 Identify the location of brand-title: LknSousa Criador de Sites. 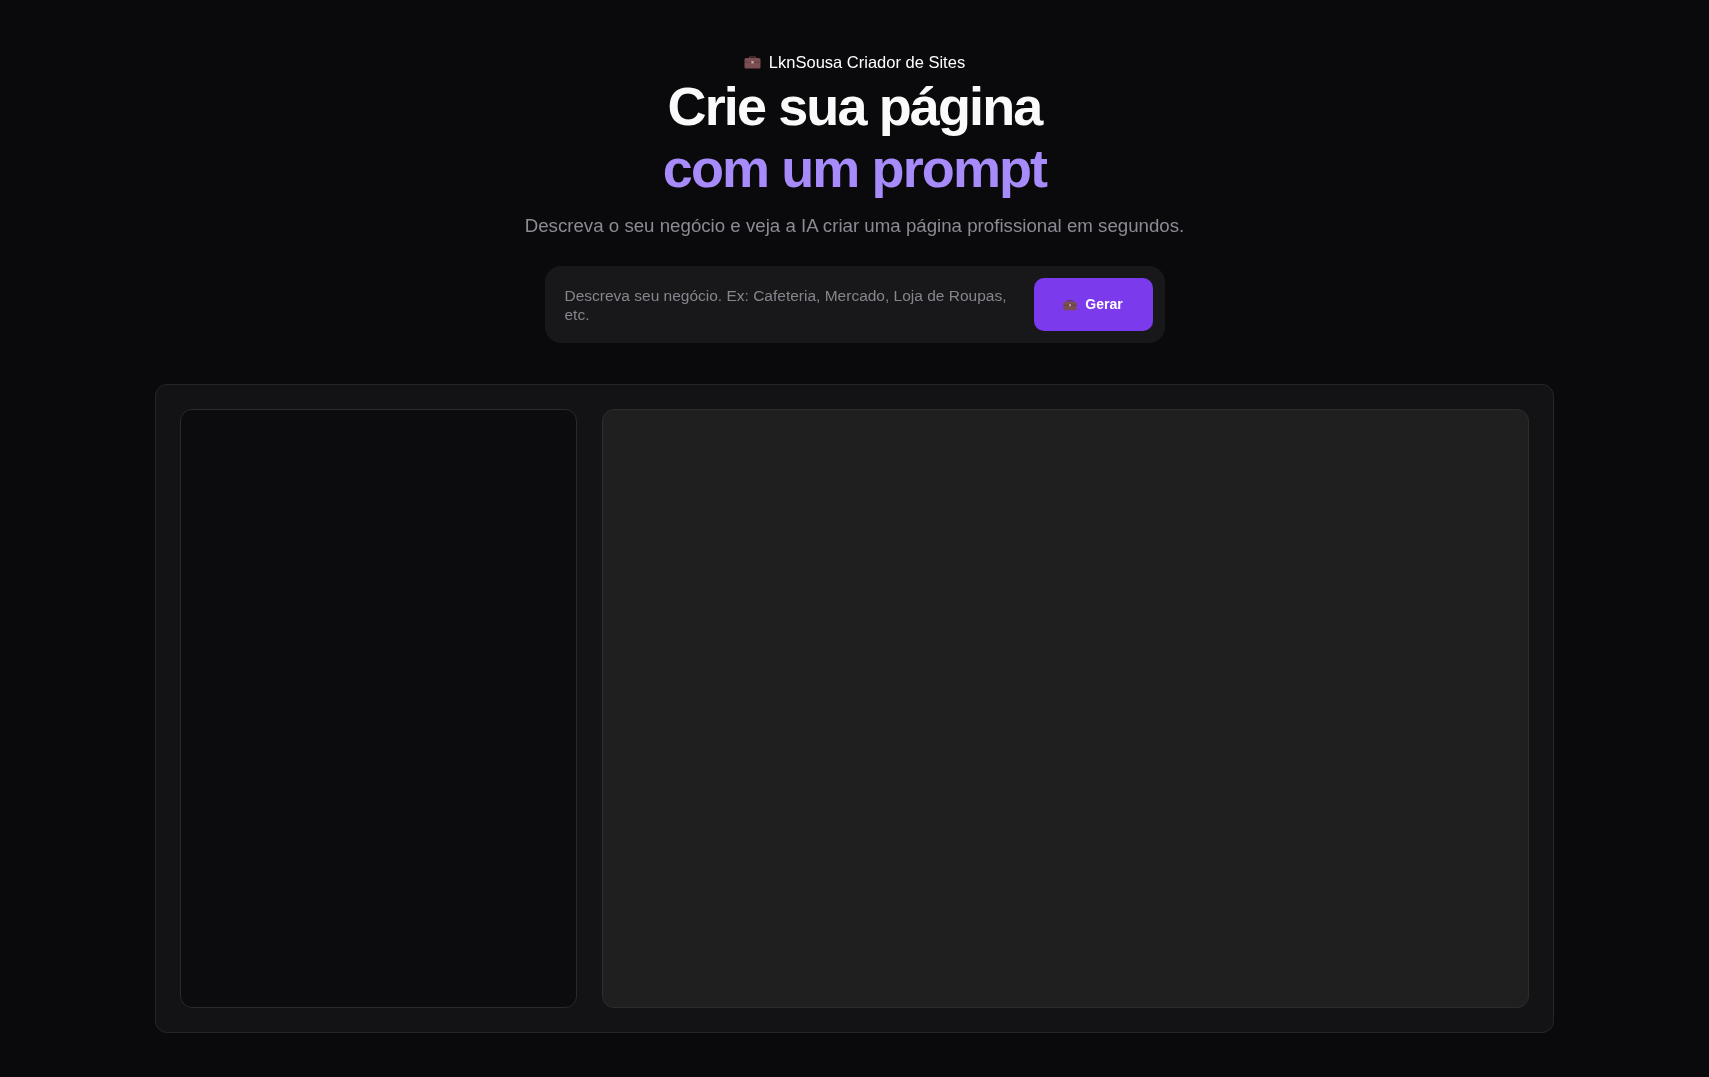
(867, 62).